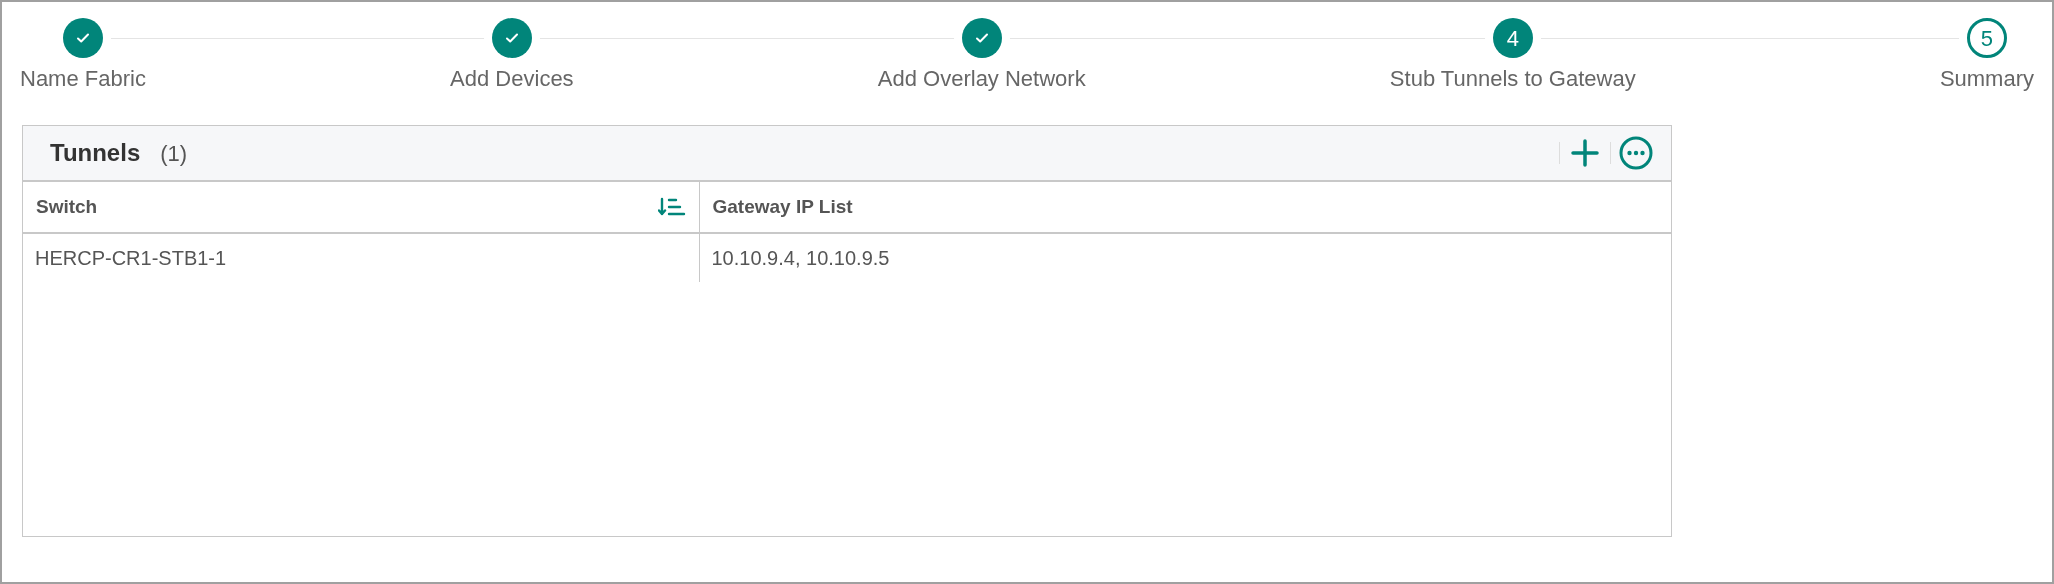 This screenshot has width=2054, height=584. I want to click on more-icon, so click(1636, 153).